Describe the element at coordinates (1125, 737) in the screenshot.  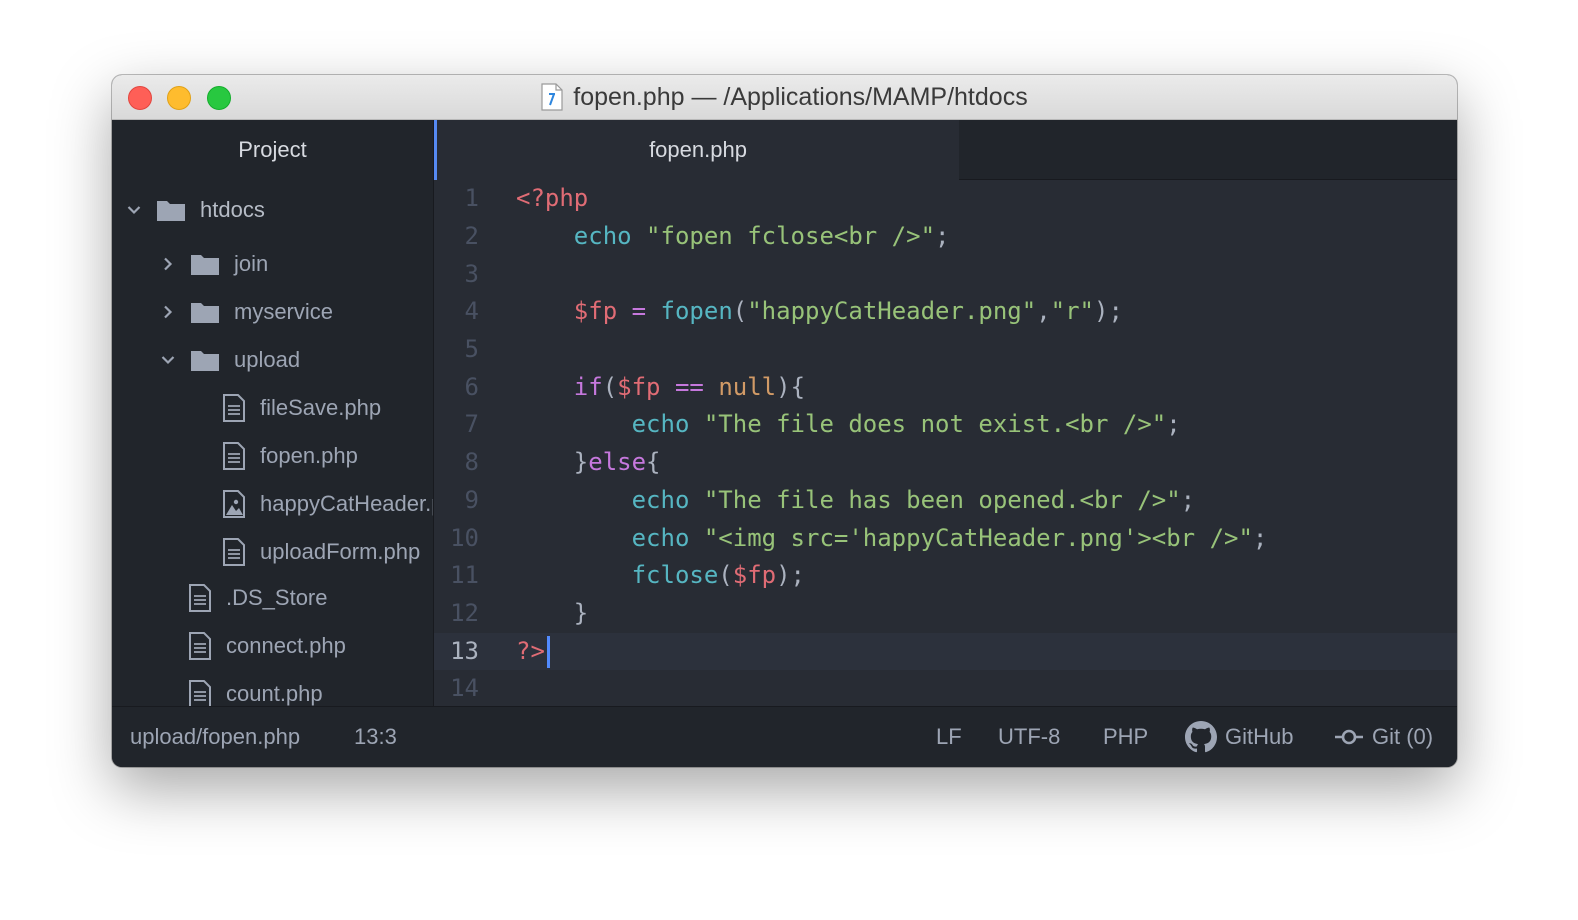
I see `status-grammar: PHP` at that location.